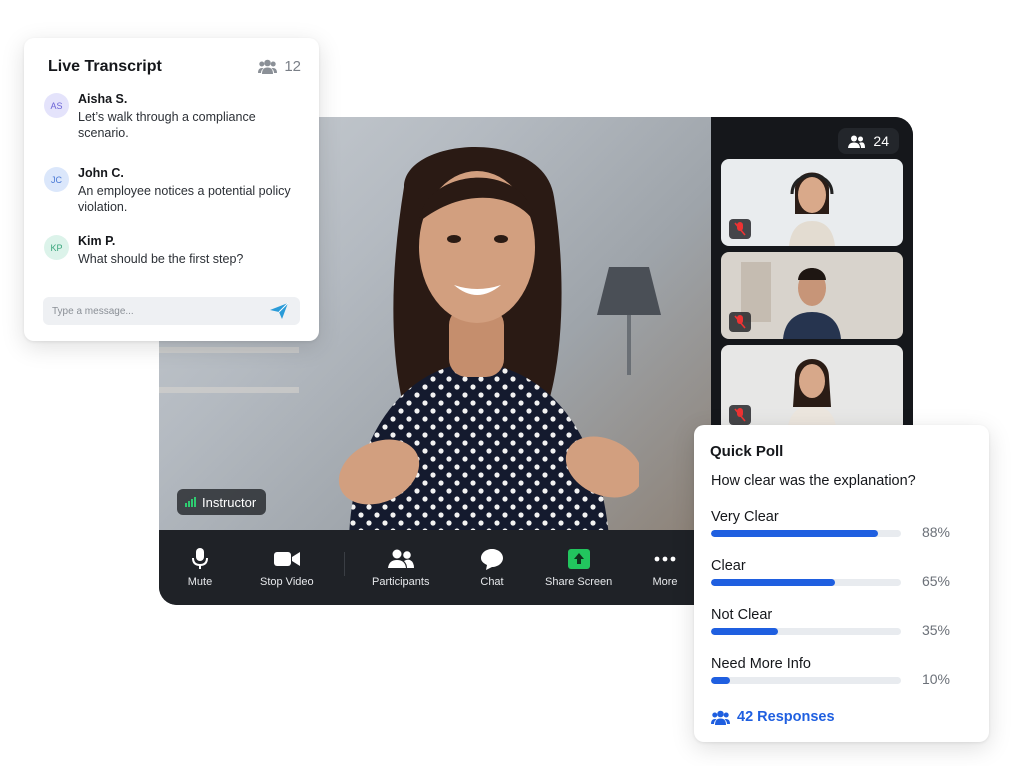 The width and height of the screenshot is (1024, 766). I want to click on poll-option-percent: 88%, so click(935, 532).